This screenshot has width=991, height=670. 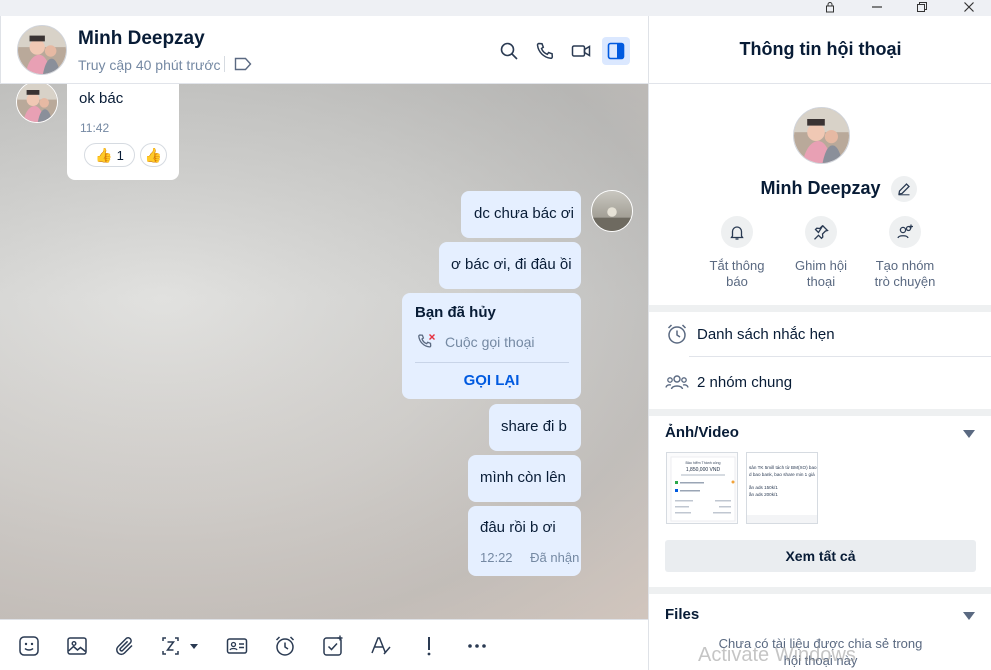 I want to click on pin-icon, so click(x=821, y=232).